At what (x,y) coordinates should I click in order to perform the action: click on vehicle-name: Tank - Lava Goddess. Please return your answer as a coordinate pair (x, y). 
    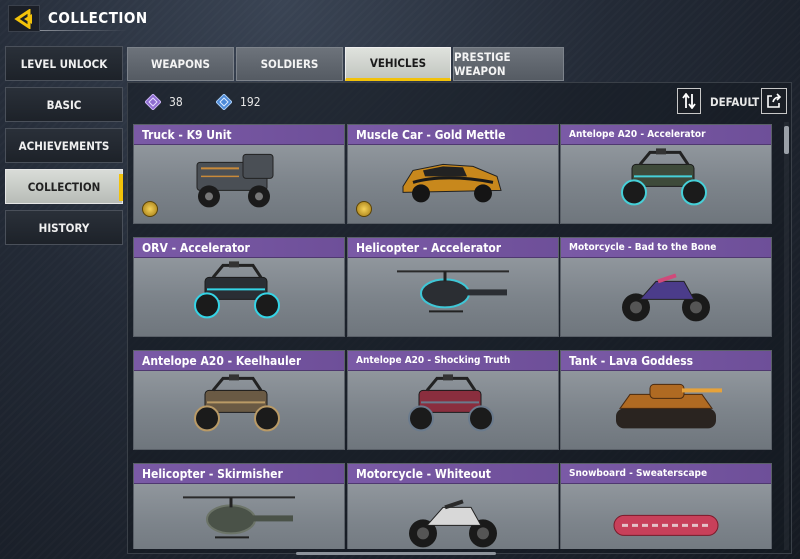
    Looking at the image, I should click on (631, 360).